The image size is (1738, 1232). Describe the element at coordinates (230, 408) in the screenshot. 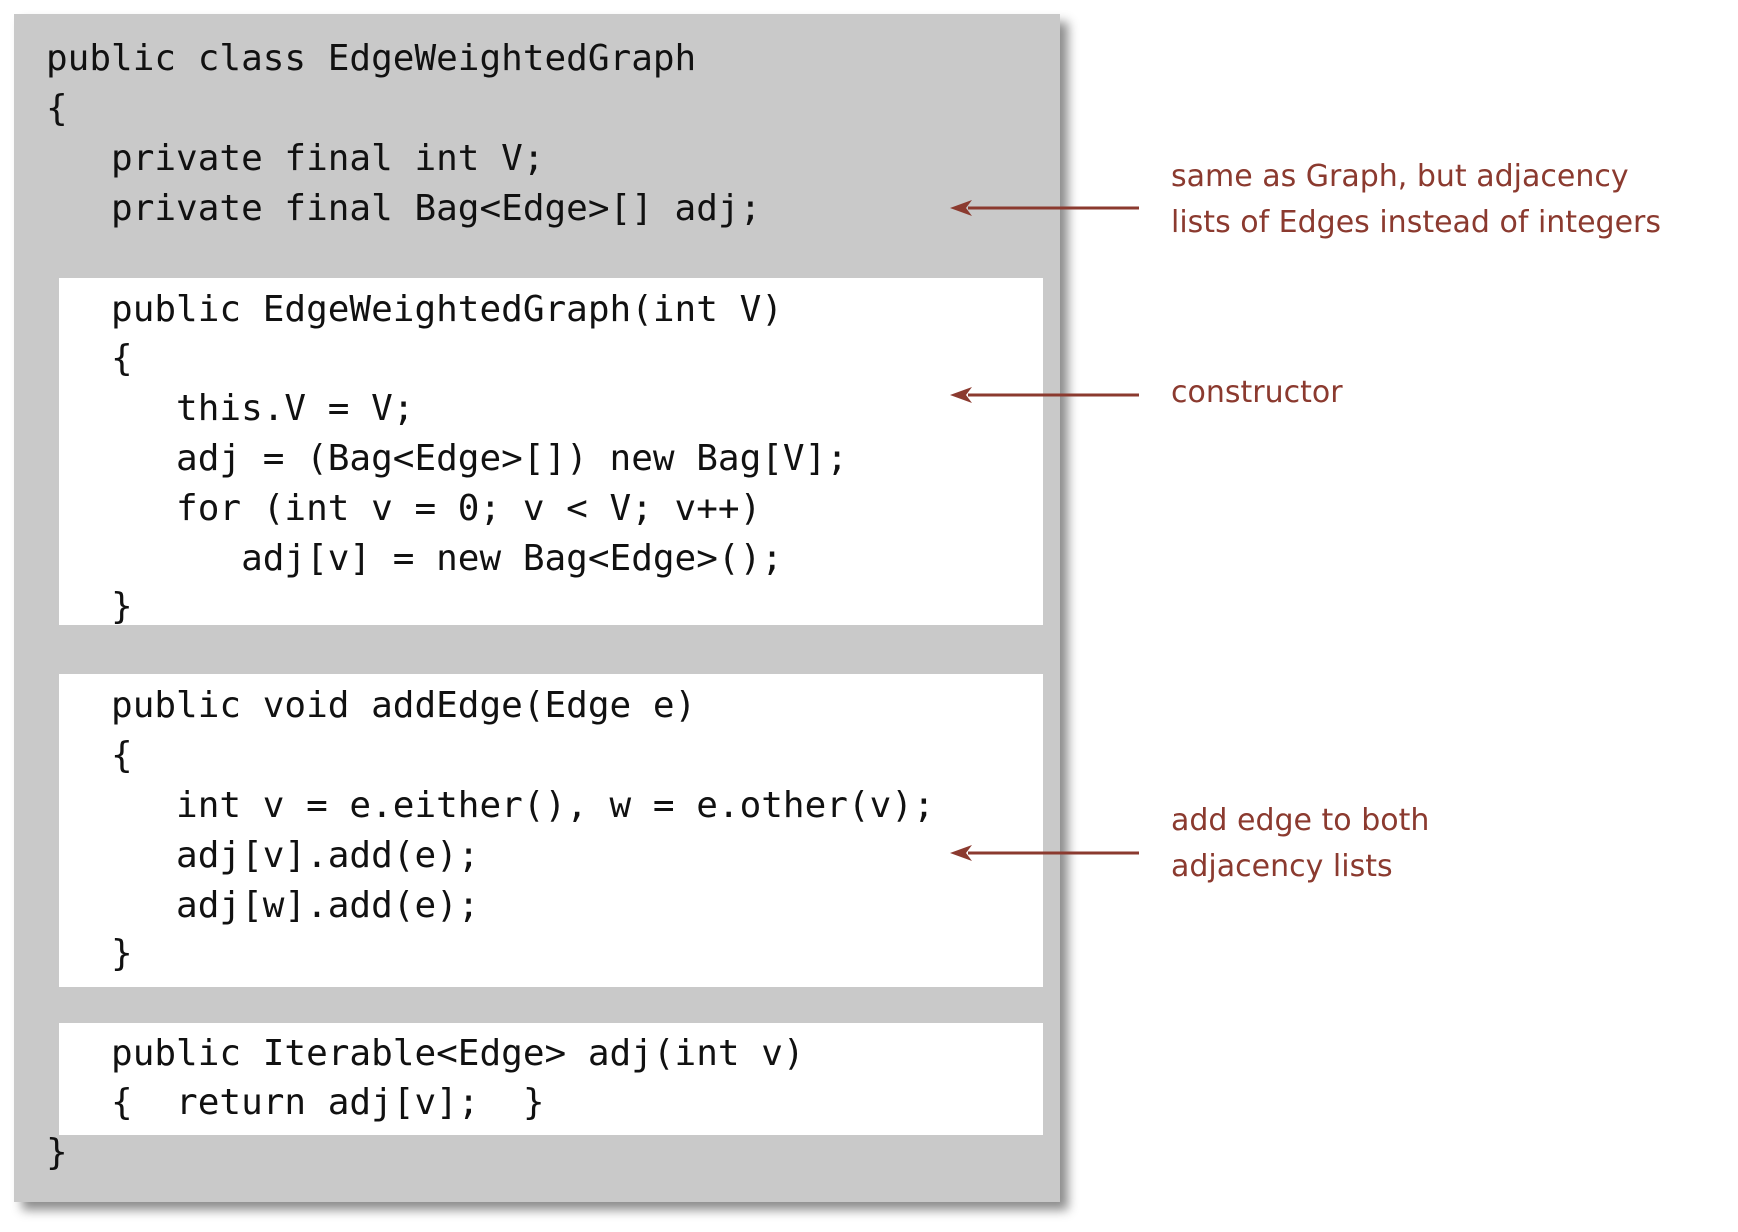

I see `code-line: this.V = V;` at that location.